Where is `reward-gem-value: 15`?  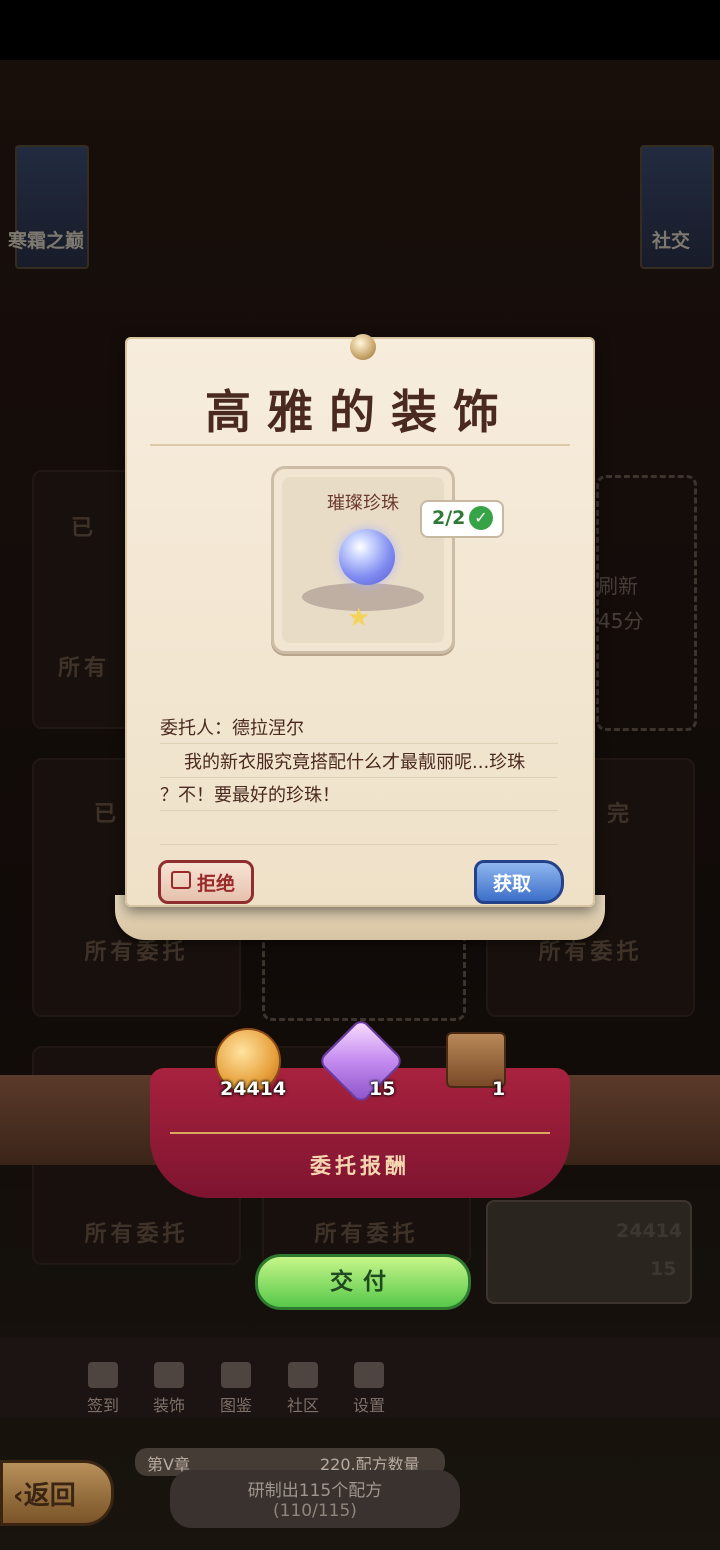 reward-gem-value: 15 is located at coordinates (382, 1089).